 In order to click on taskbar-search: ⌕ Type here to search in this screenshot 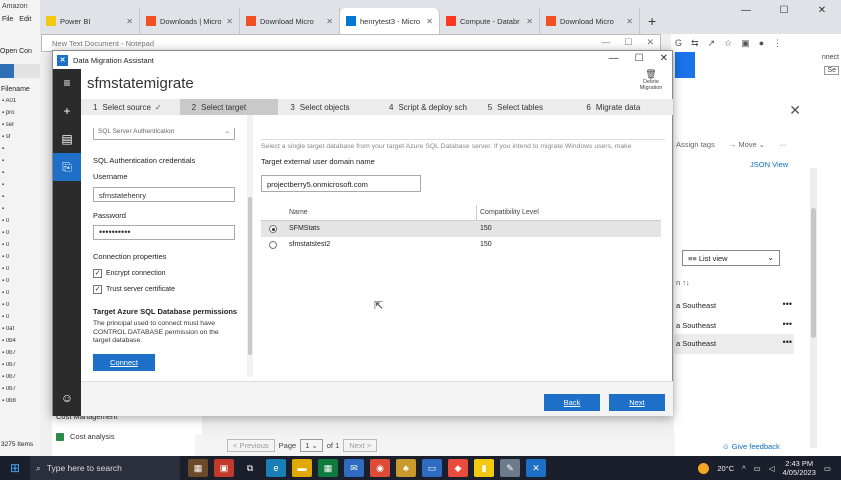, I will do `click(105, 468)`.